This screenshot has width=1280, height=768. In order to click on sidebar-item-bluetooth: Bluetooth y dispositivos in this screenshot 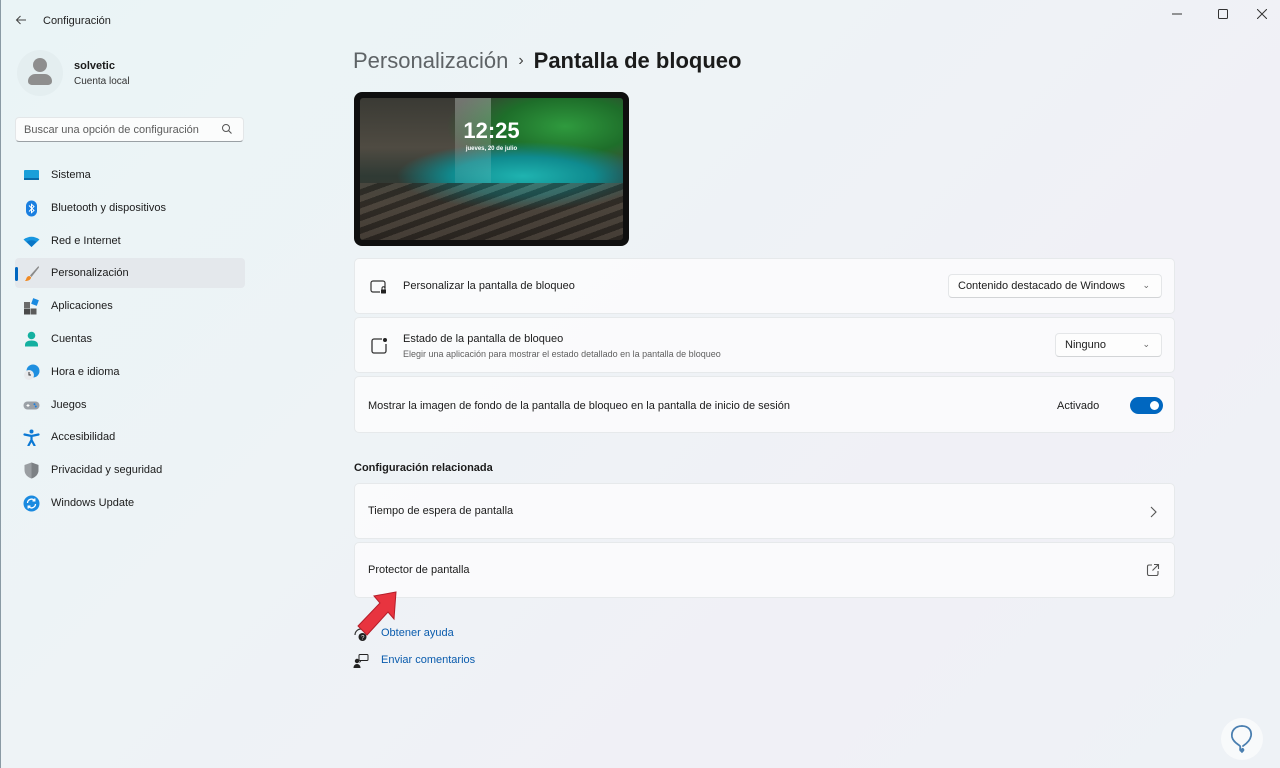, I will do `click(130, 208)`.